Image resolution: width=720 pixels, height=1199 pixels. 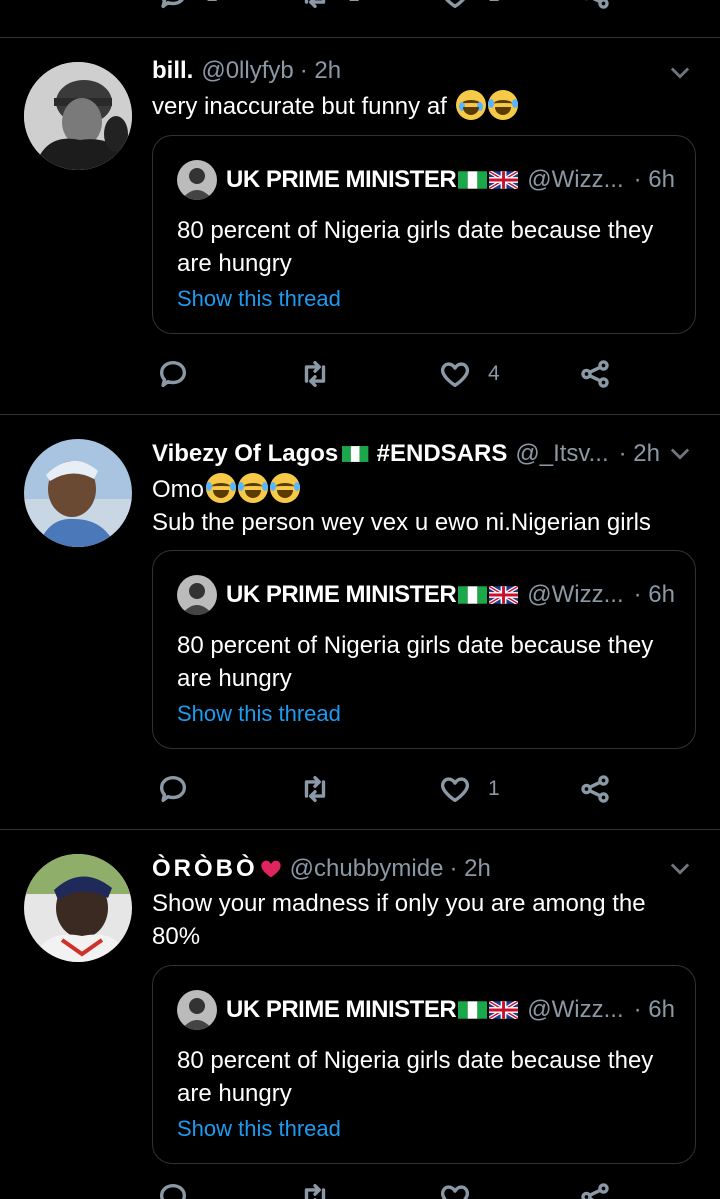 I want to click on tweet-header: Vibezy Of Lagos #ENDSARS @_Itsv... · 2h, so click(x=406, y=454).